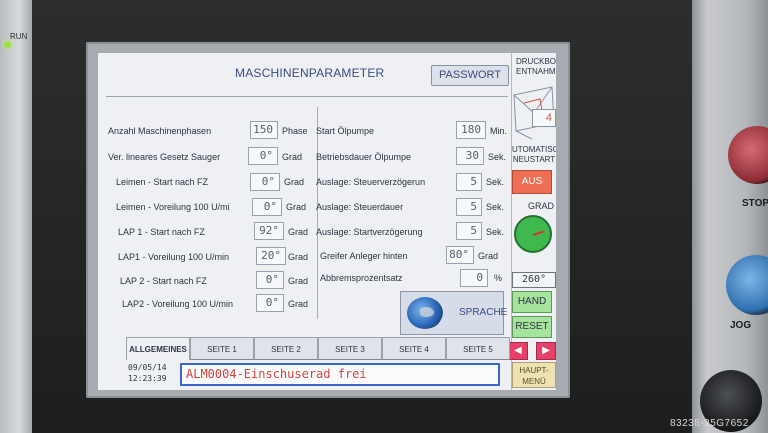  What do you see at coordinates (269, 231) in the screenshot?
I see `param-value-field: 92°` at bounding box center [269, 231].